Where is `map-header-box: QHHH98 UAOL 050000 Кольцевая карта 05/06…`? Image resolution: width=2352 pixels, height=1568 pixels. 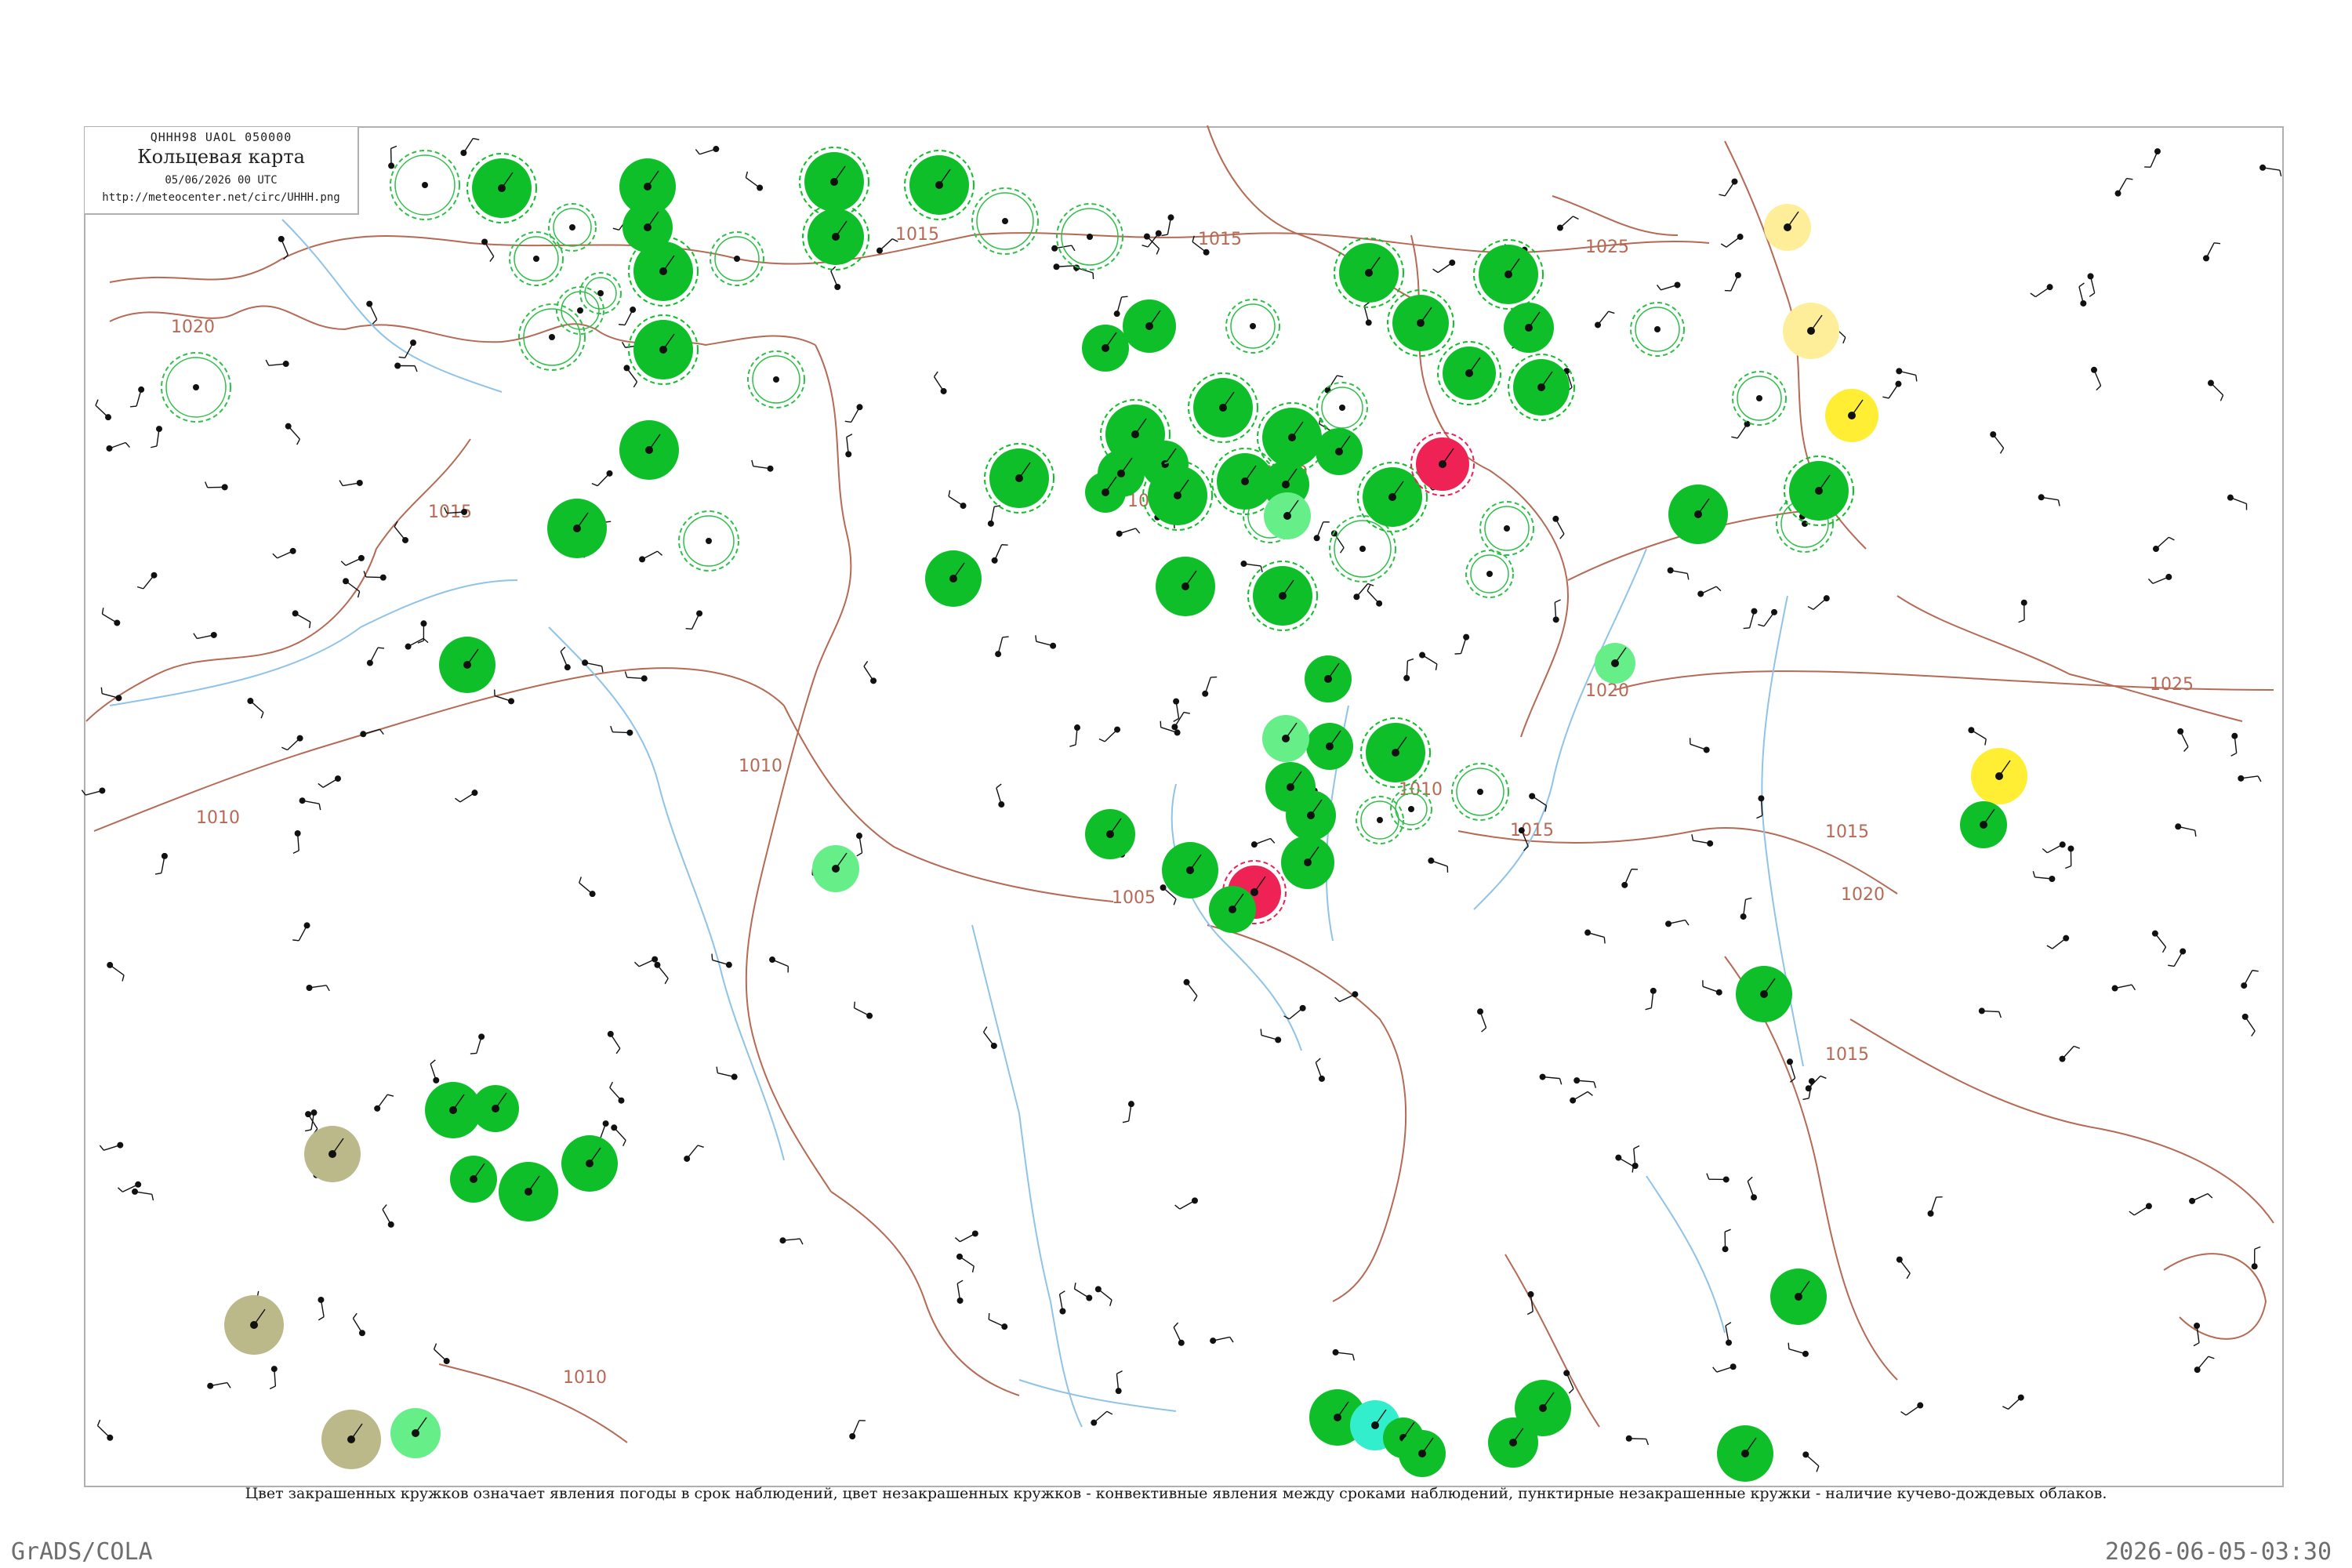 map-header-box: QHHH98 UAOL 050000 Кольцевая карта 05/06… is located at coordinates (222, 171).